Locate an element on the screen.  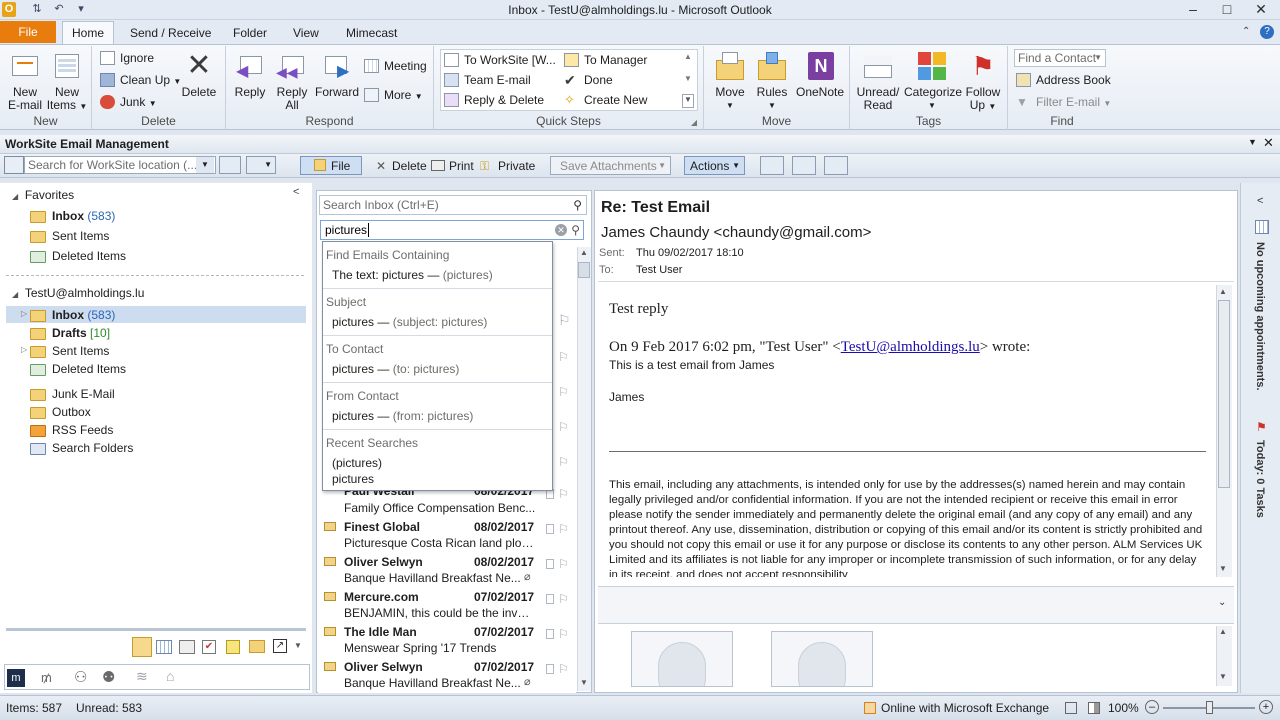
shield-icon: ⌂ is located at coordinates (170, 676).